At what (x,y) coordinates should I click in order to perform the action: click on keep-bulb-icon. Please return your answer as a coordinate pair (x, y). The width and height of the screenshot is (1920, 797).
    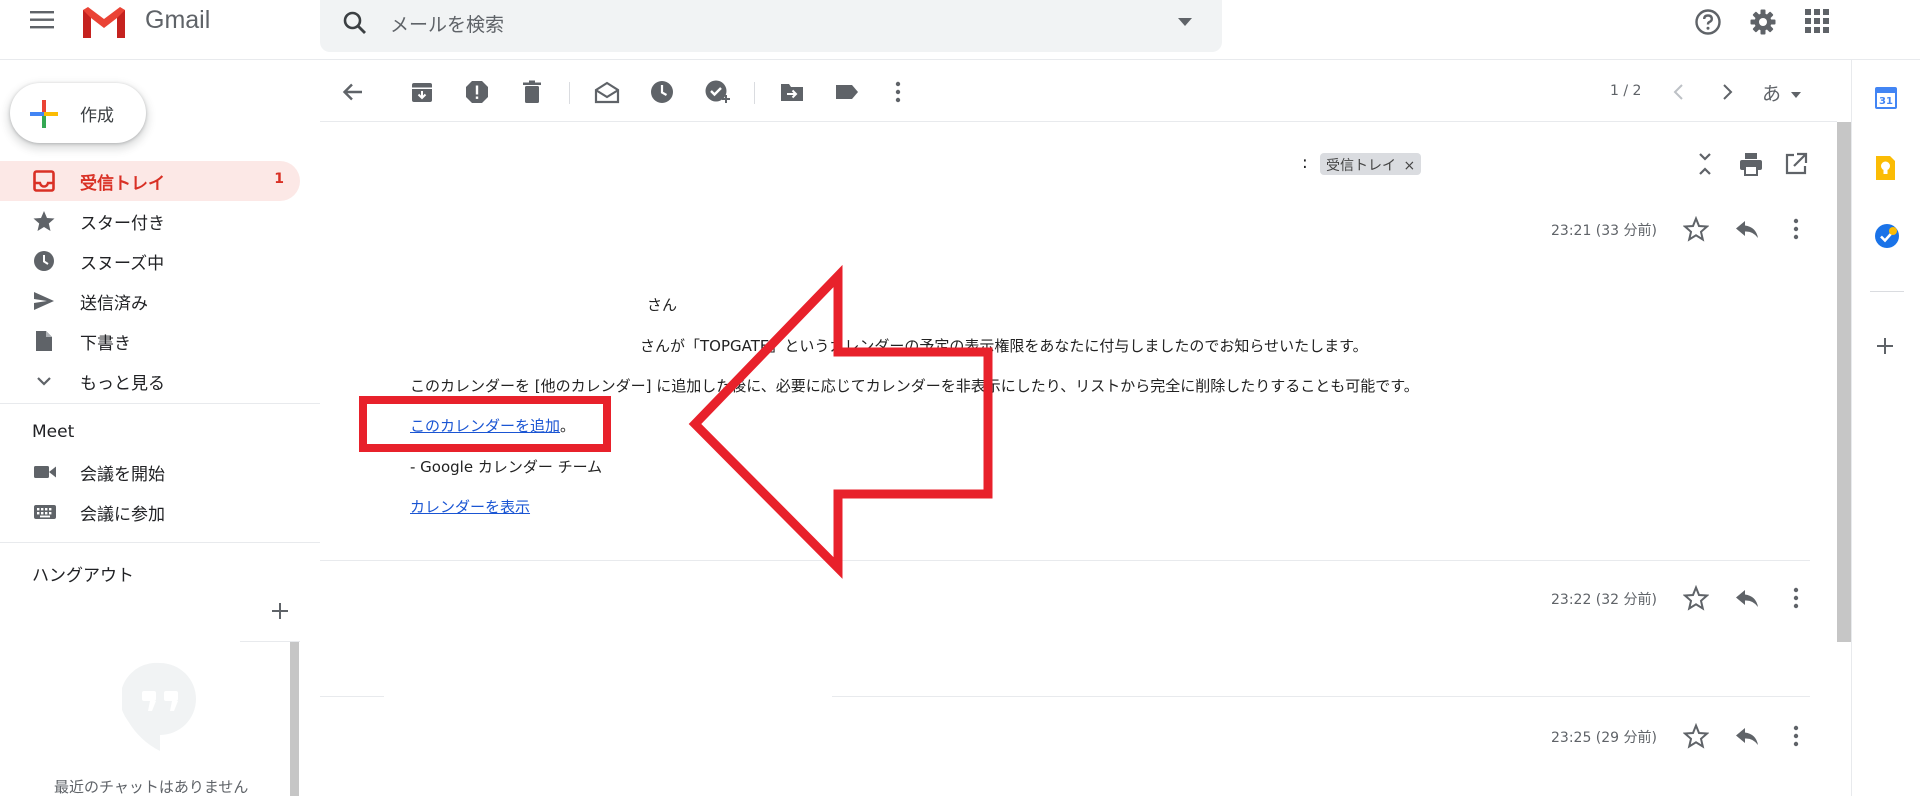
    Looking at the image, I should click on (1887, 168).